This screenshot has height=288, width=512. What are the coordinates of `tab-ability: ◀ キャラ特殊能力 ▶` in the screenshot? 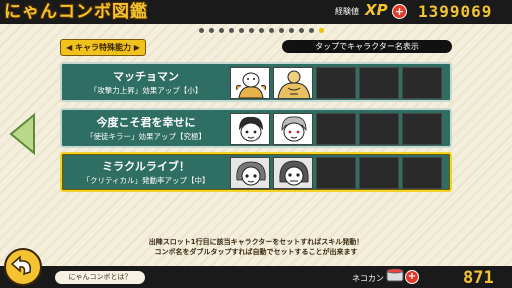 It's located at (103, 47).